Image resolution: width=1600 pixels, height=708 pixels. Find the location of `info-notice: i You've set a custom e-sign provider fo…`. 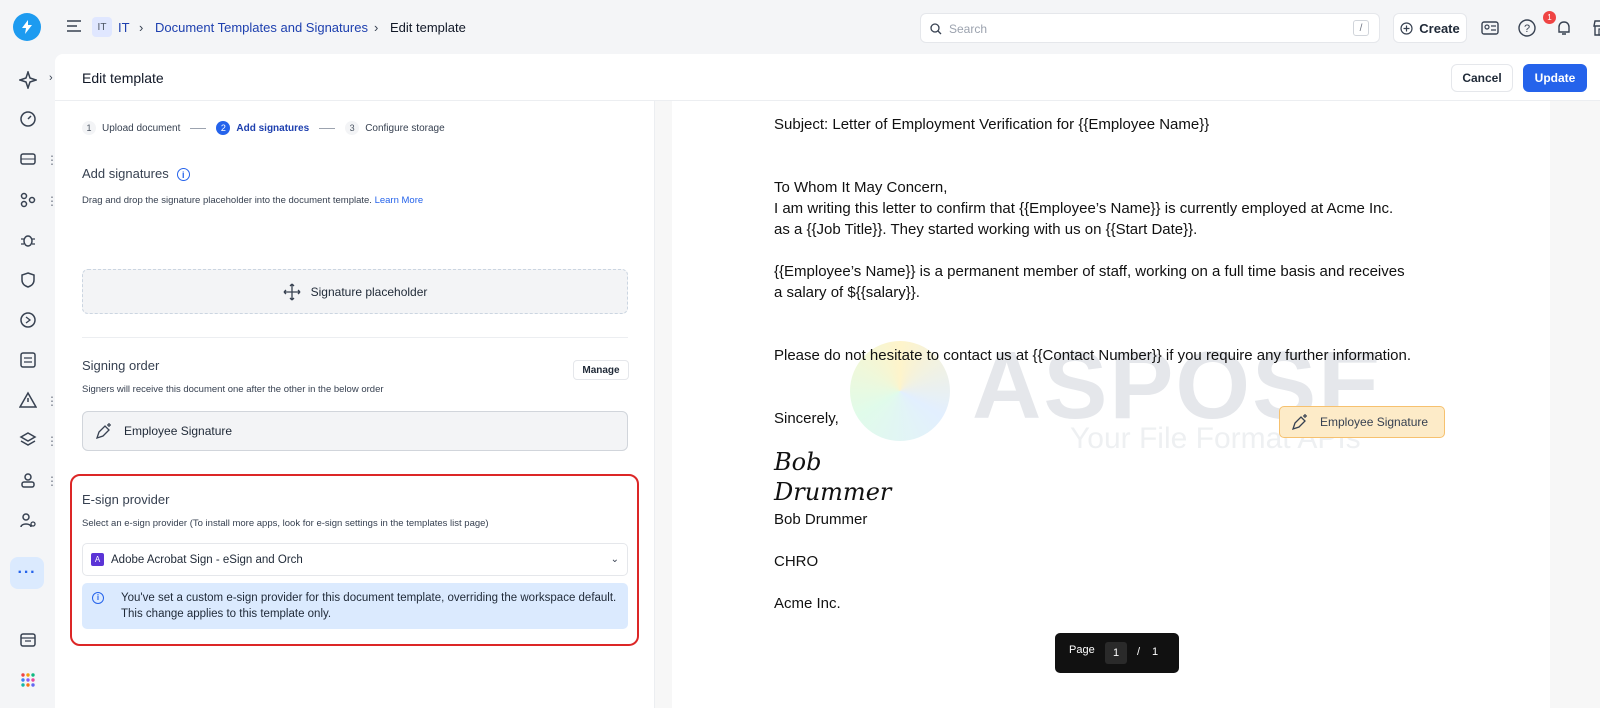

info-notice: i You've set a custom e-sign provider fo… is located at coordinates (355, 606).